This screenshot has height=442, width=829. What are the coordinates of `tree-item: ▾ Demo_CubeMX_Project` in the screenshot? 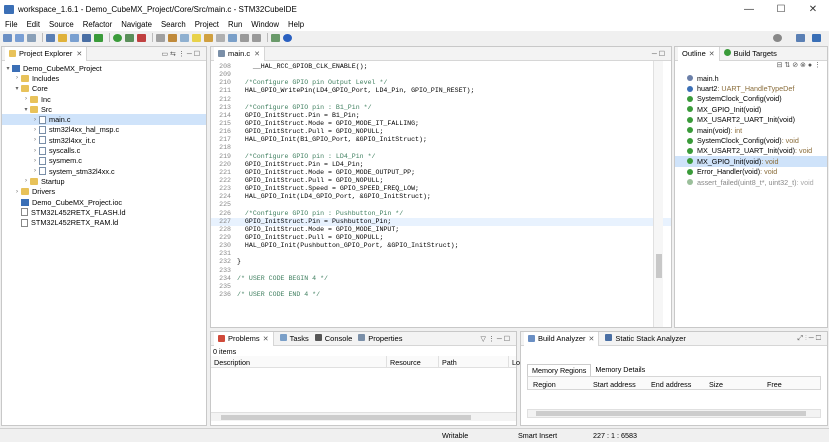 It's located at (104, 68).